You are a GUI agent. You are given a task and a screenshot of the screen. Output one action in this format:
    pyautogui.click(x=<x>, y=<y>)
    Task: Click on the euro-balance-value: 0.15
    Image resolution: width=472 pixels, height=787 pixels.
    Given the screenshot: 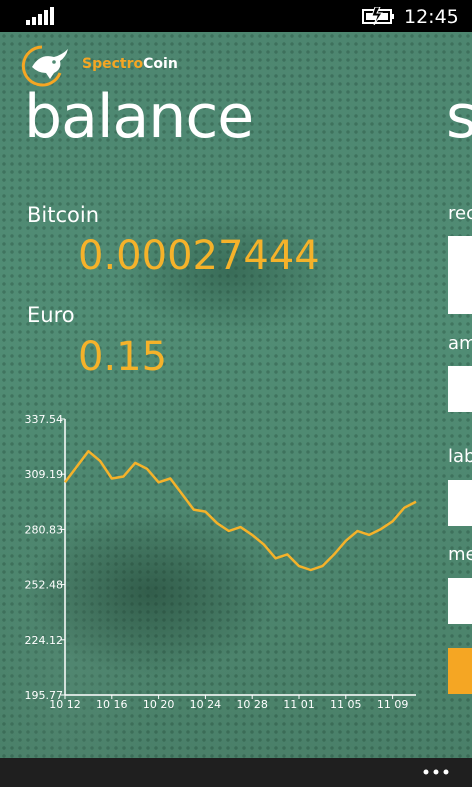 What is the action you would take?
    pyautogui.click(x=123, y=357)
    